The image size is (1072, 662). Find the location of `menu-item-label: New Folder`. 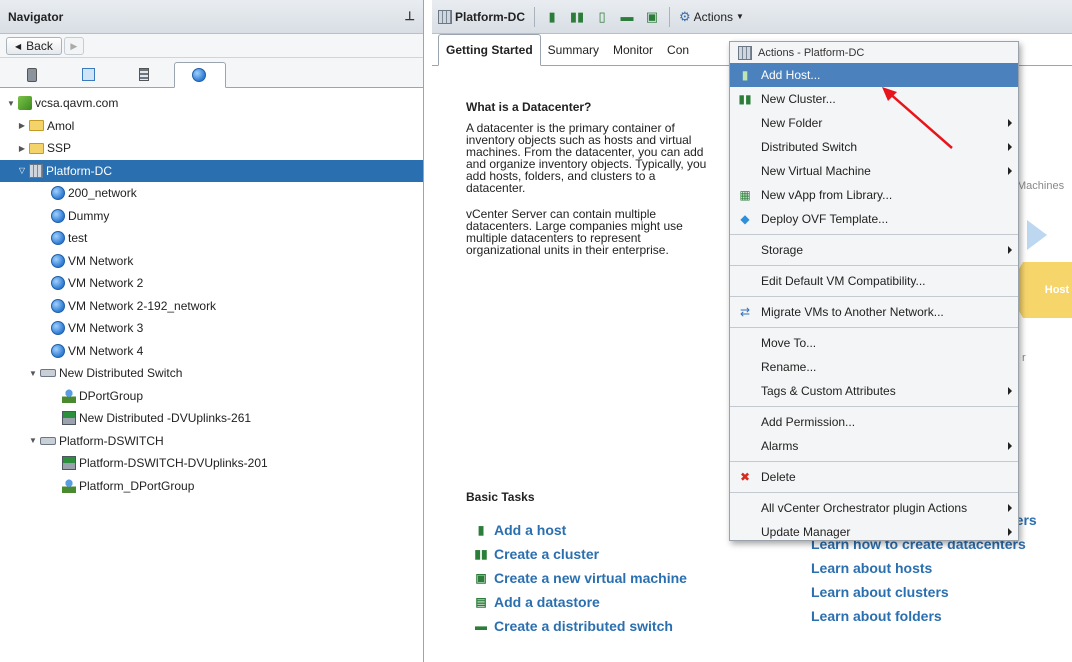

menu-item-label: New Folder is located at coordinates (792, 123).